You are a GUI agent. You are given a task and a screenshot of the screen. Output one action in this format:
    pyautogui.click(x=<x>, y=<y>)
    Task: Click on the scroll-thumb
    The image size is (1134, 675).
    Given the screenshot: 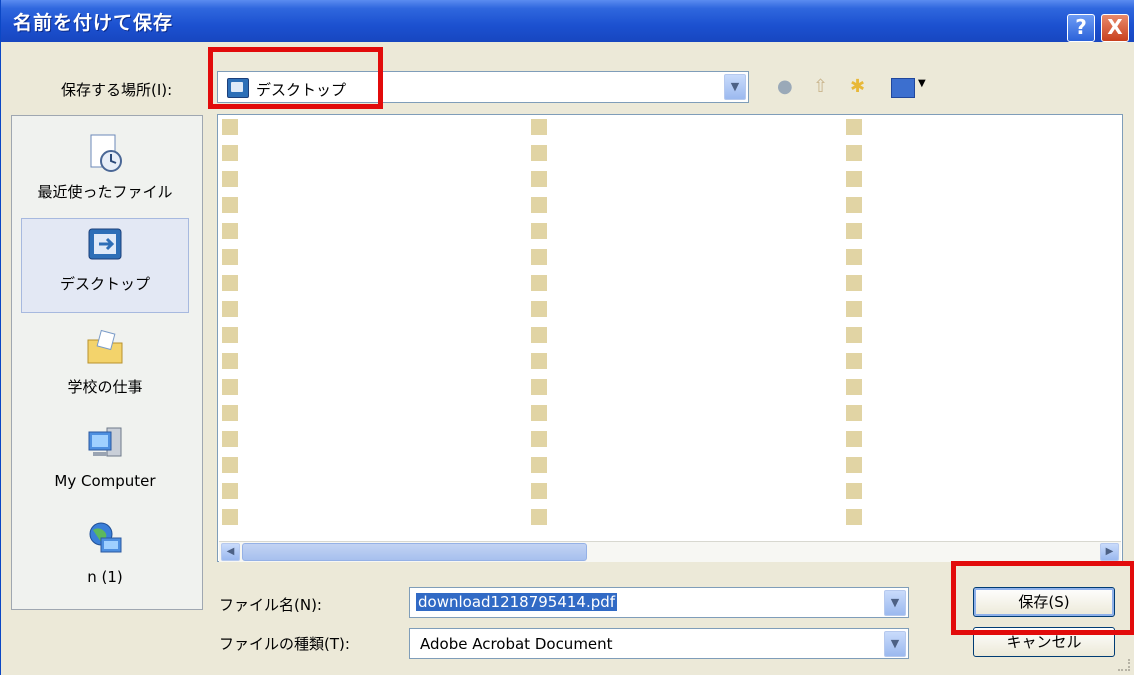 What is the action you would take?
    pyautogui.click(x=414, y=552)
    